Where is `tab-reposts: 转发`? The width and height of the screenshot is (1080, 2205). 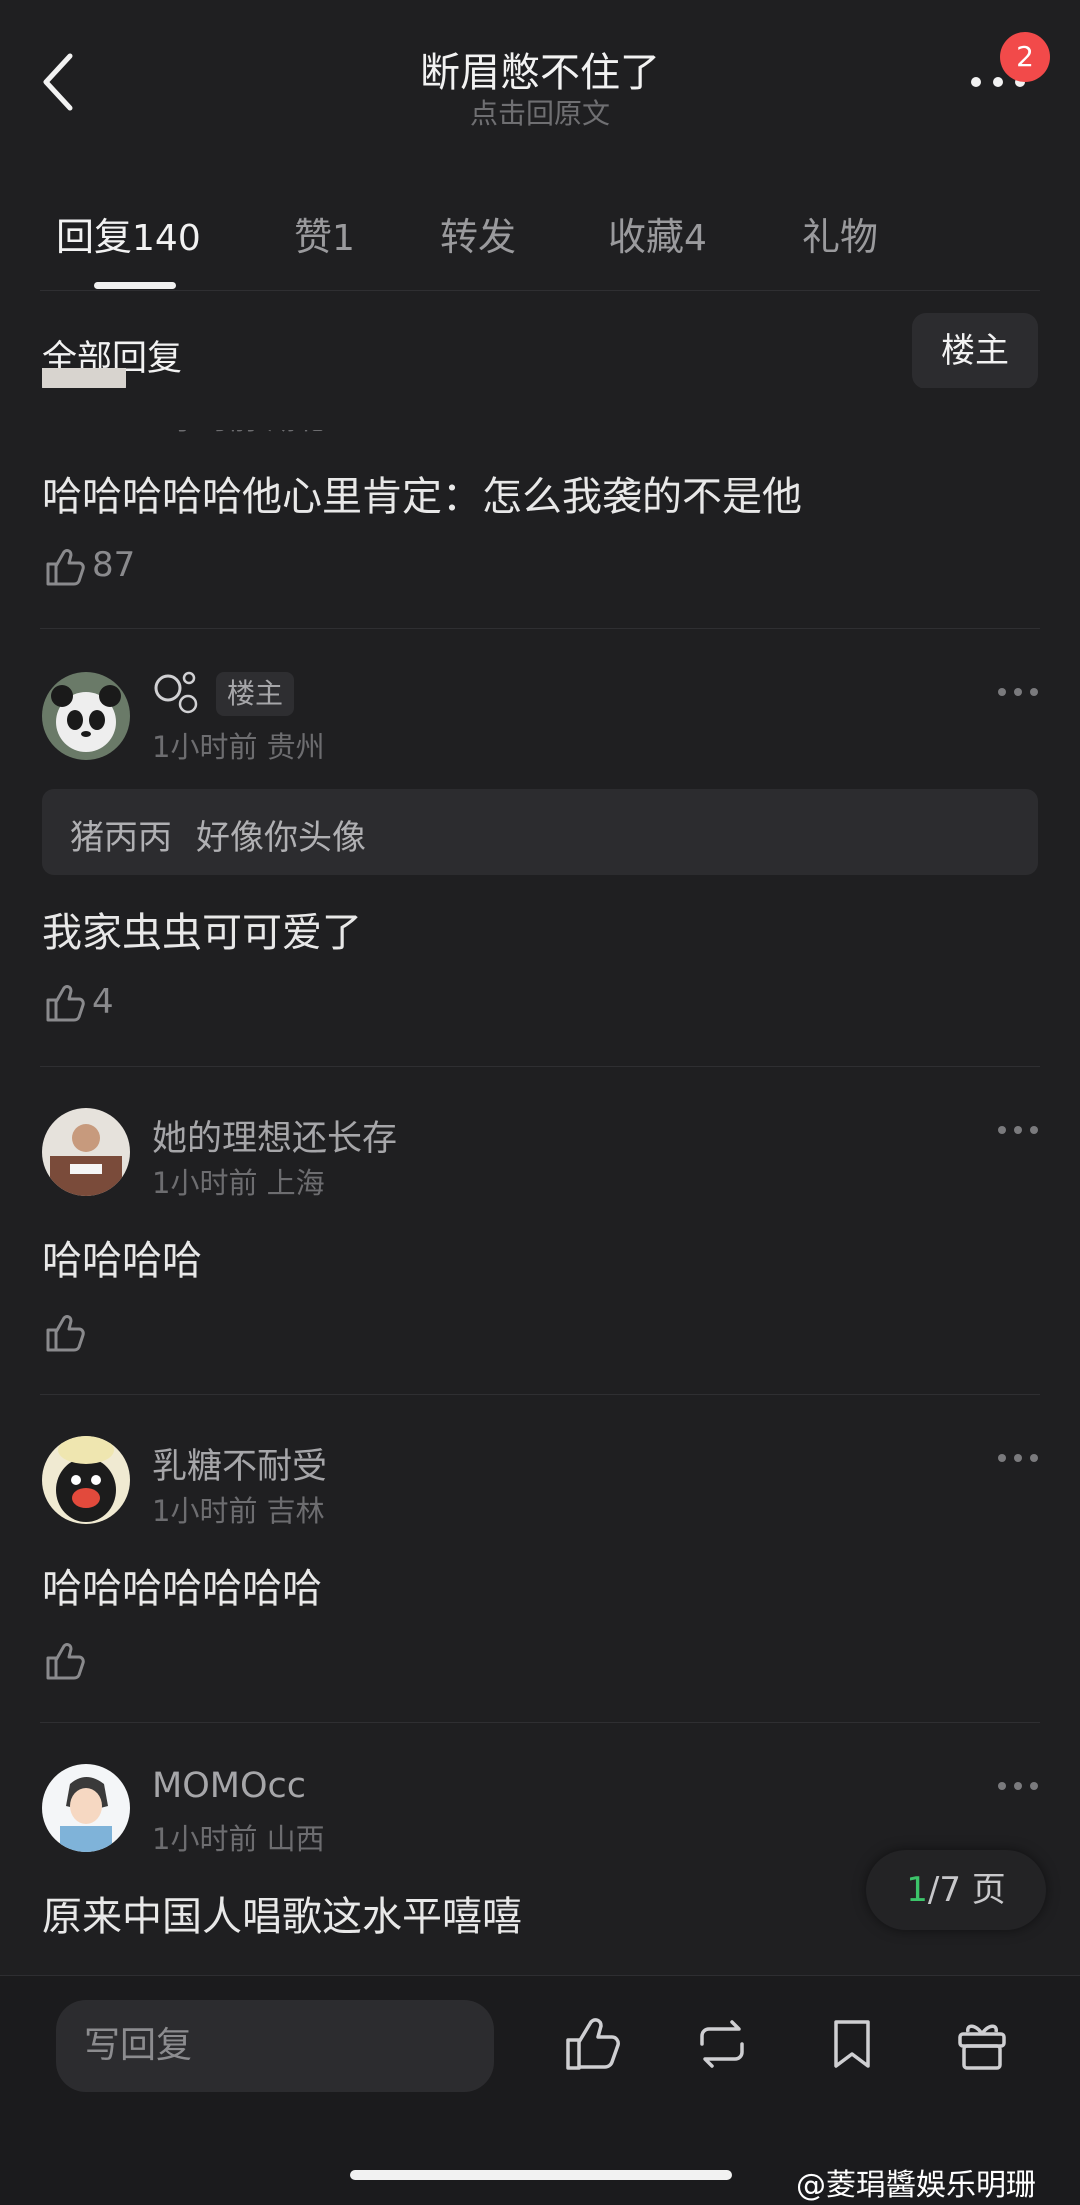
tab-reposts: 转发 is located at coordinates (478, 233).